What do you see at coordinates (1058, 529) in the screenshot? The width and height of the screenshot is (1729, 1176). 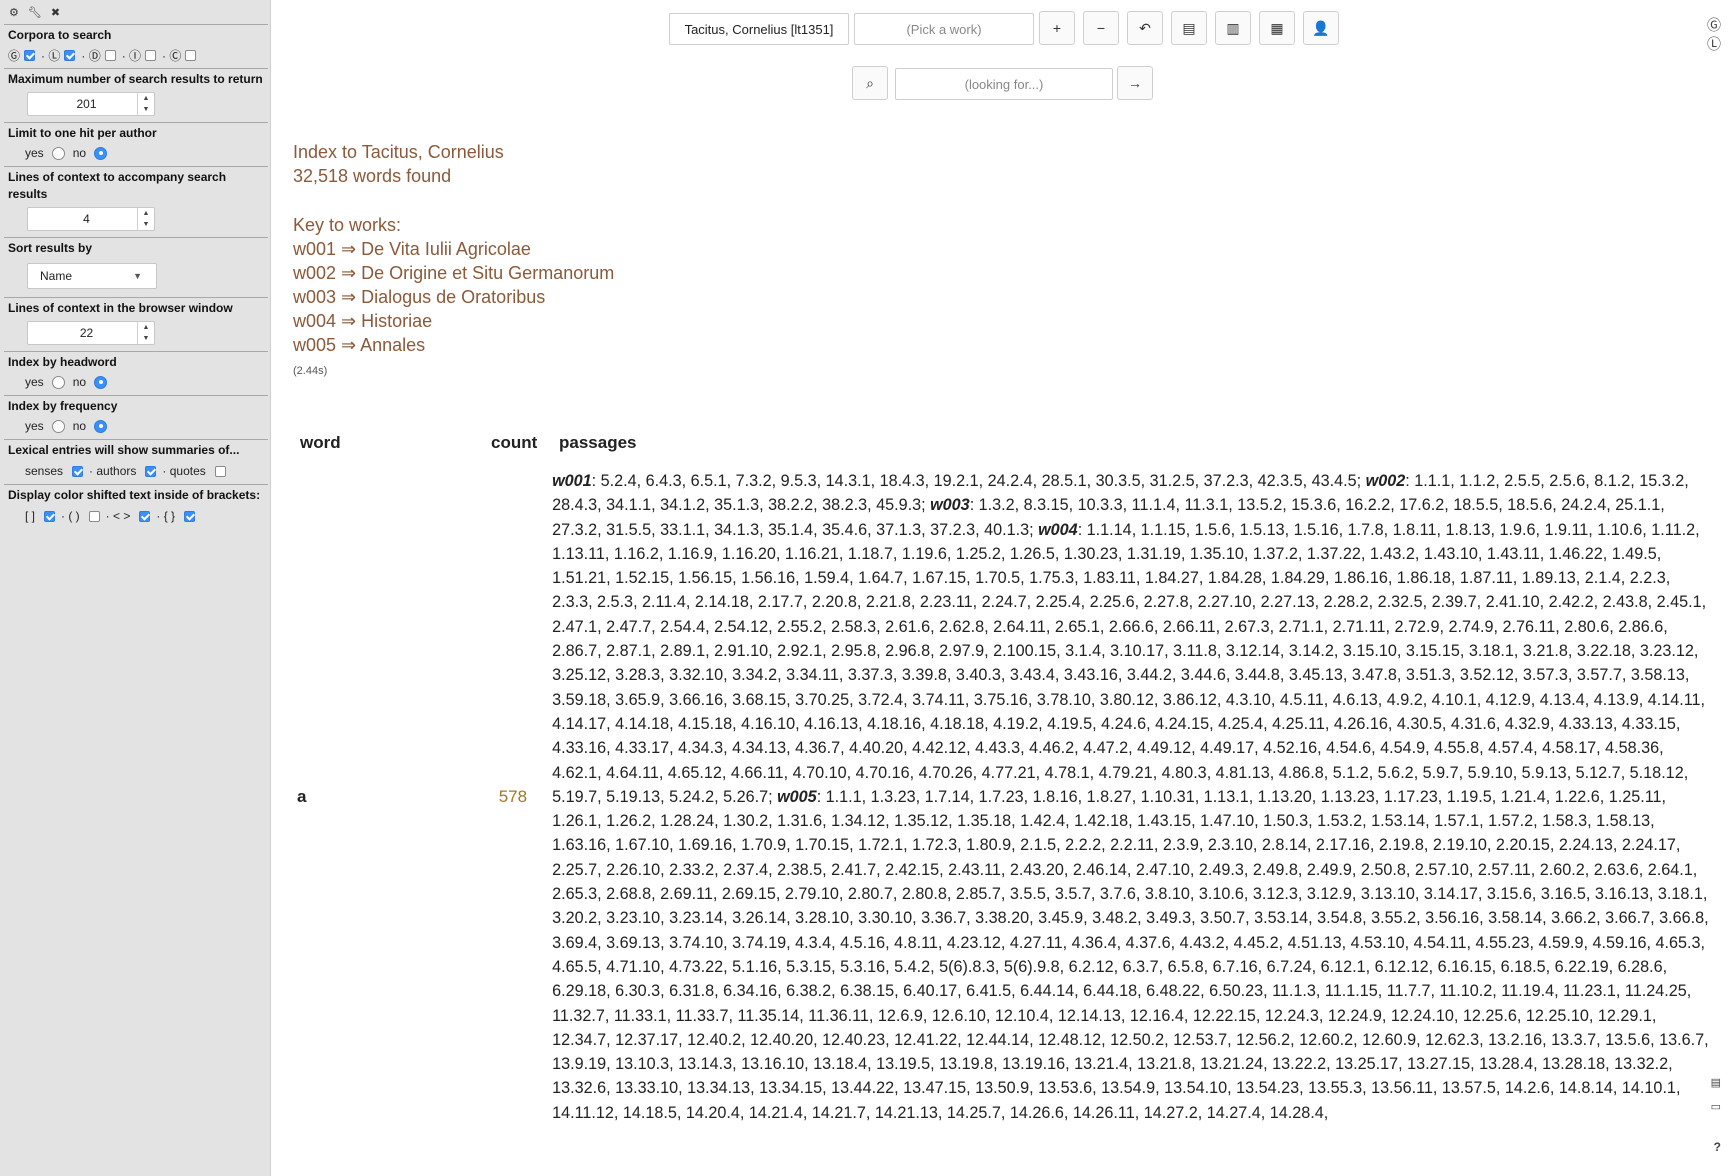 I see `work-id: w004` at bounding box center [1058, 529].